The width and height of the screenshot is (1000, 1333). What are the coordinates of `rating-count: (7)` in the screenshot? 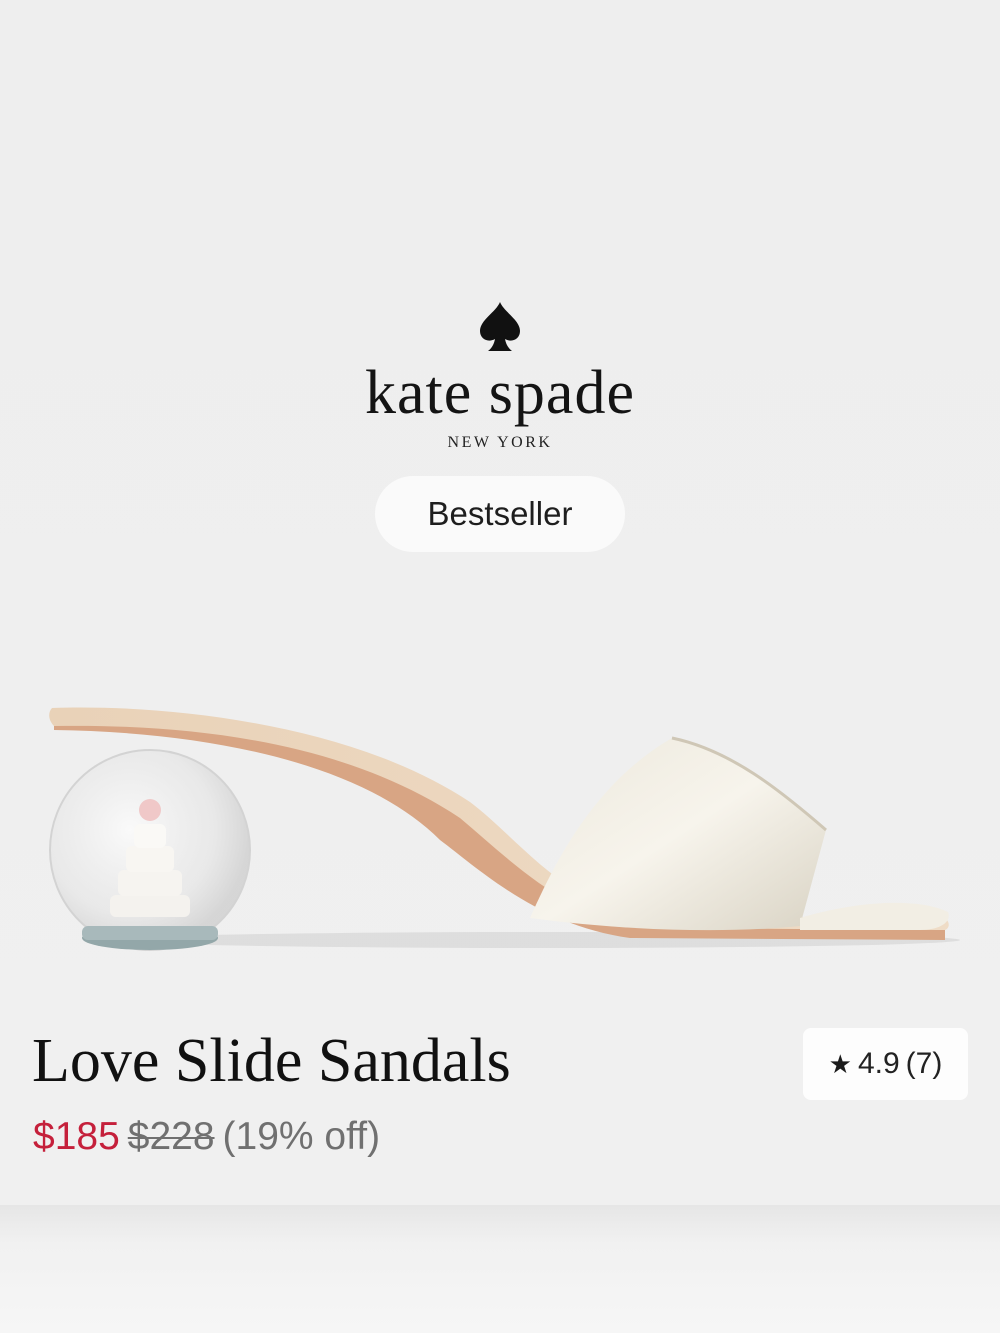 It's located at (924, 1063).